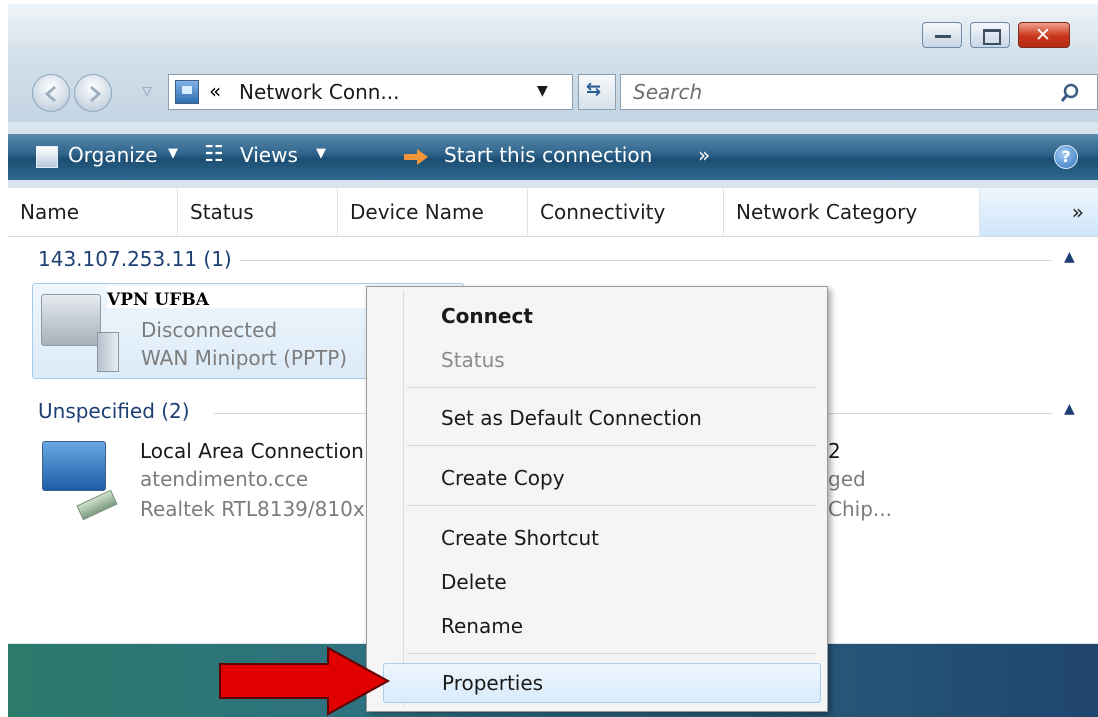  I want to click on organize-dropdown-icon: ▼, so click(173, 153).